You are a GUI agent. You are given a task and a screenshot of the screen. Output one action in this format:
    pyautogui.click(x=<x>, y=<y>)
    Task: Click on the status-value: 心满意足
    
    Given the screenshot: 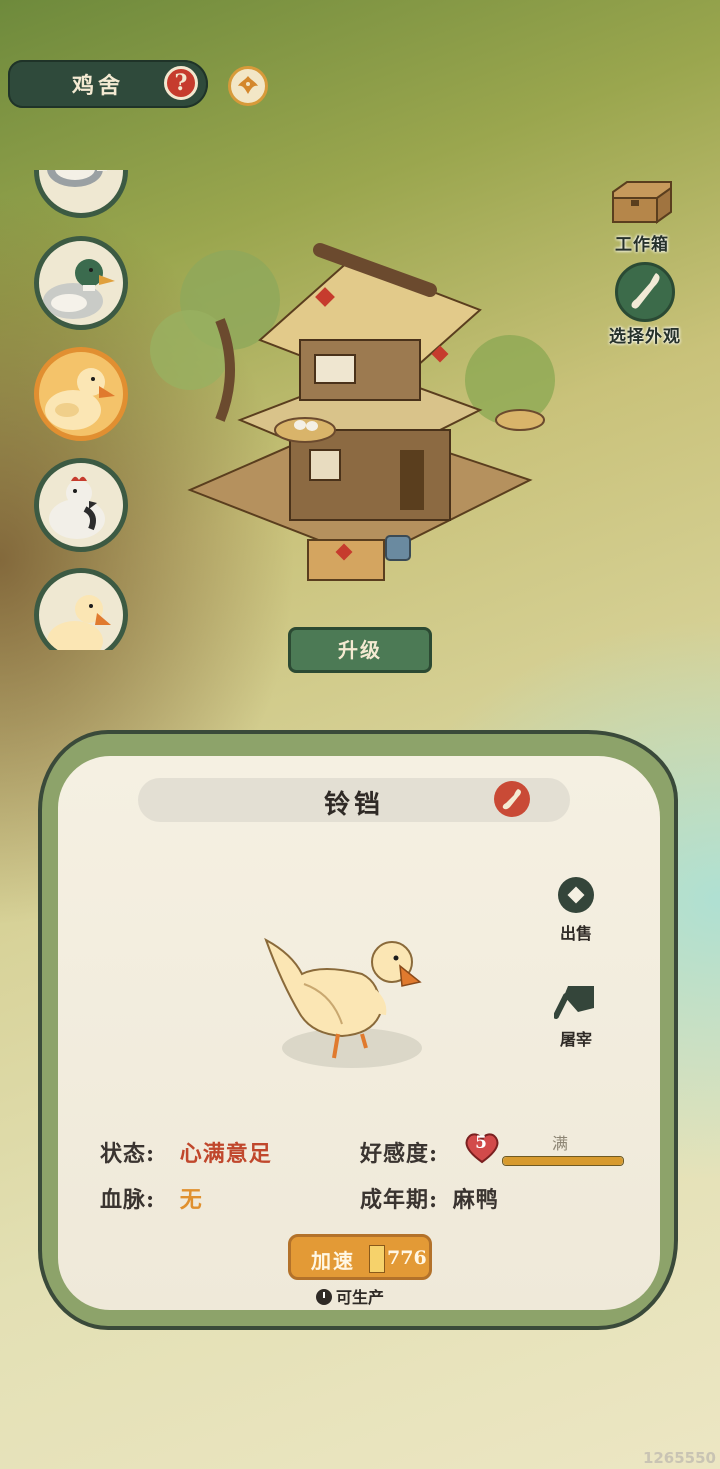 What is the action you would take?
    pyautogui.click(x=225, y=1154)
    